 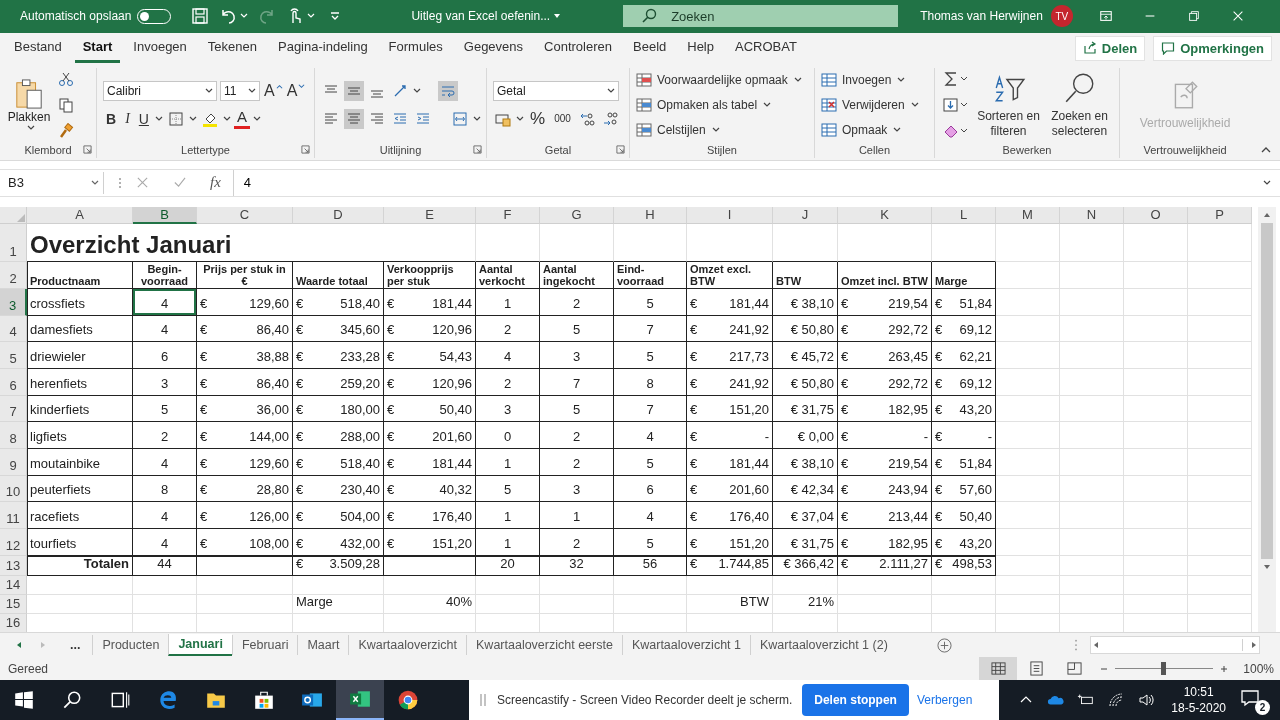 What do you see at coordinates (323, 48) in the screenshot?
I see `ribbon-tab: Pagina-indeling` at bounding box center [323, 48].